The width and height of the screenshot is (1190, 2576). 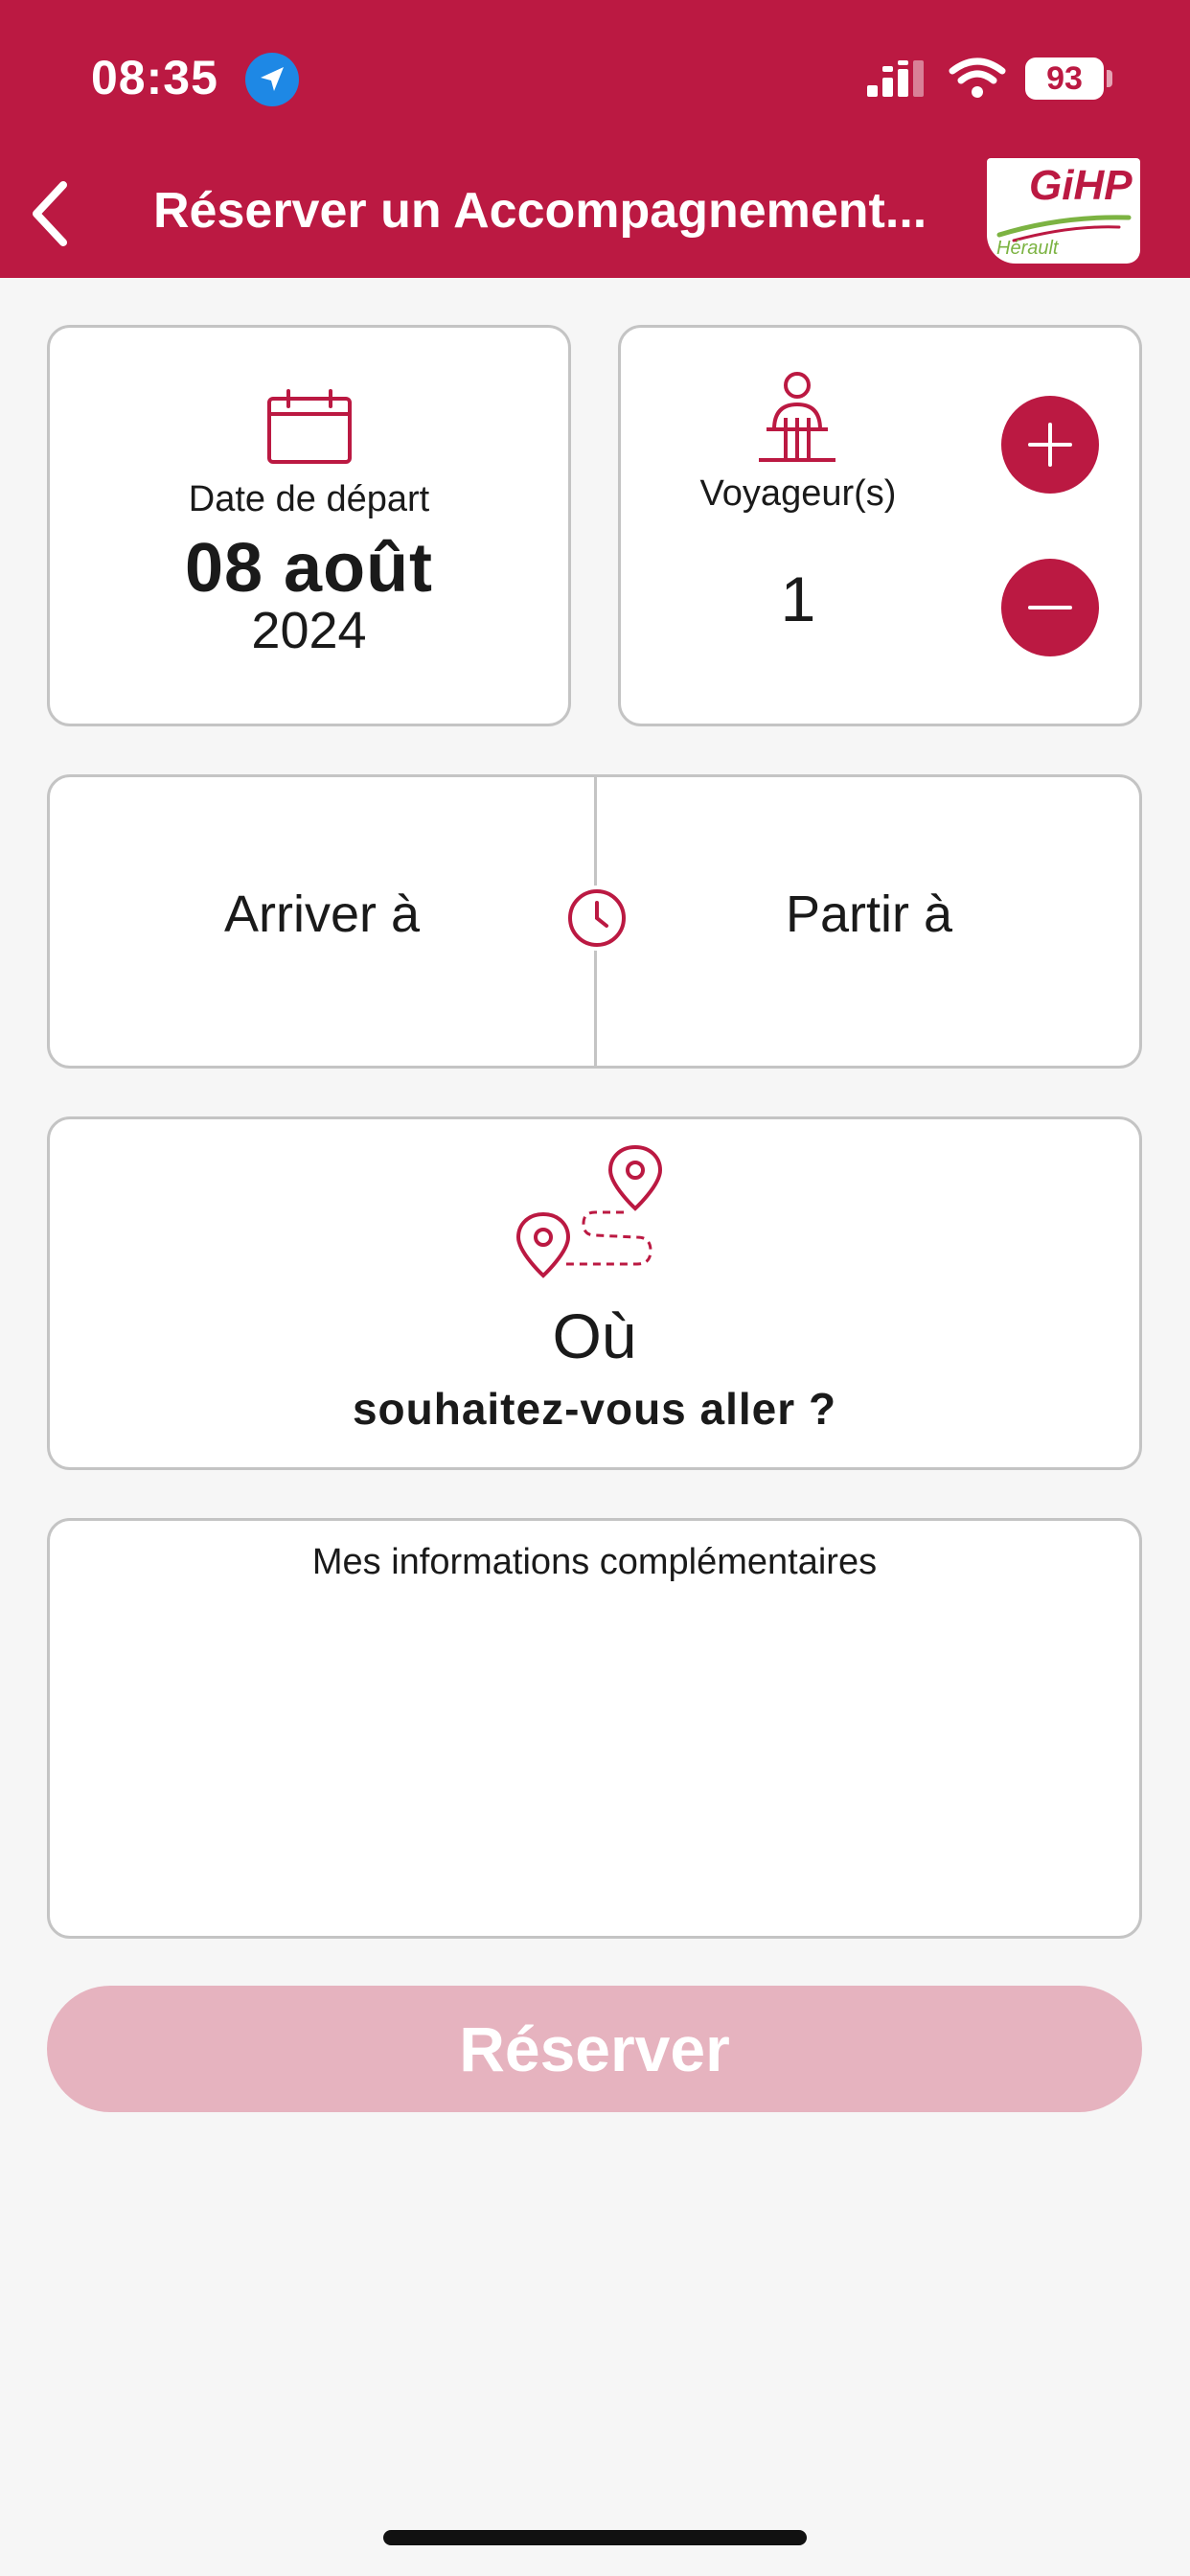 I want to click on increment-travelers-button, so click(x=1050, y=445).